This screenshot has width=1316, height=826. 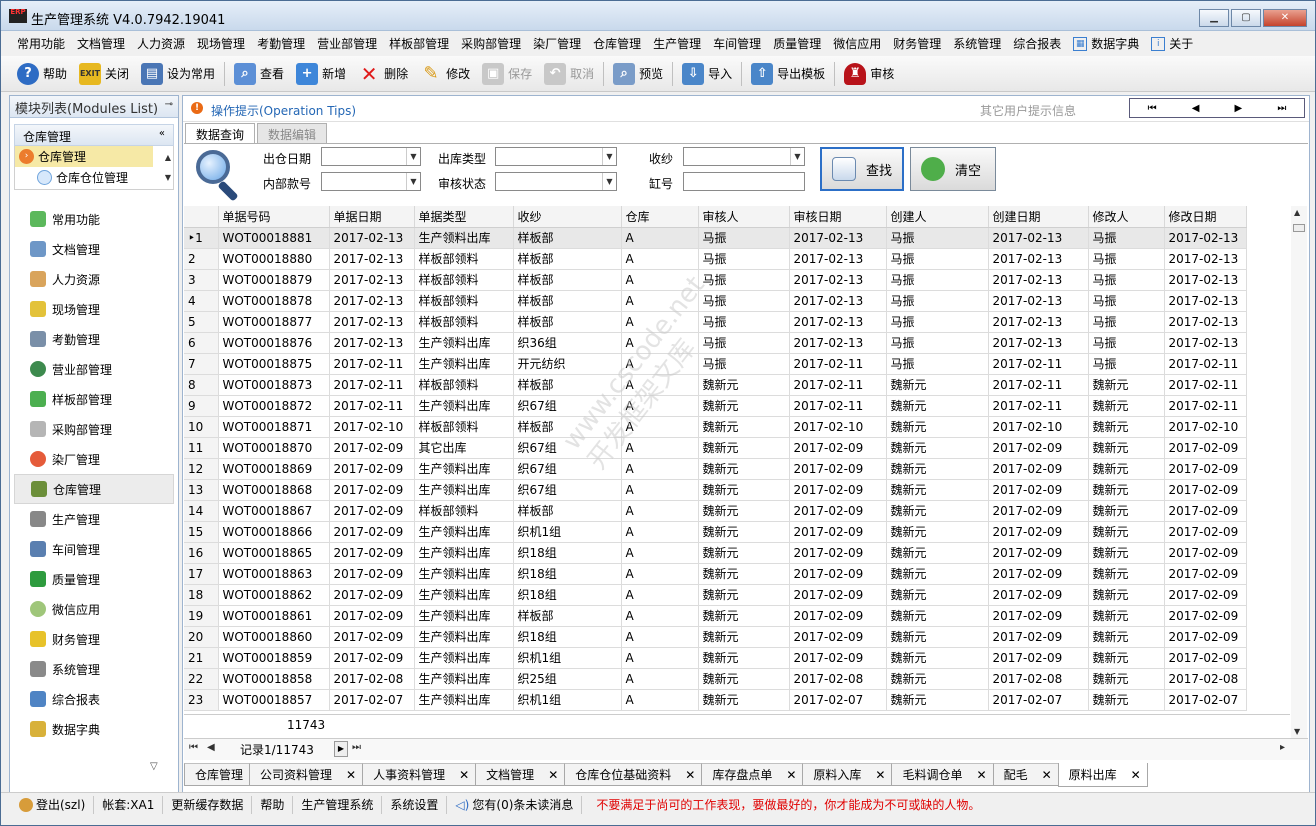 What do you see at coordinates (94, 135) in the screenshot?
I see `sidebar-group-header: 仓库管理 «` at bounding box center [94, 135].